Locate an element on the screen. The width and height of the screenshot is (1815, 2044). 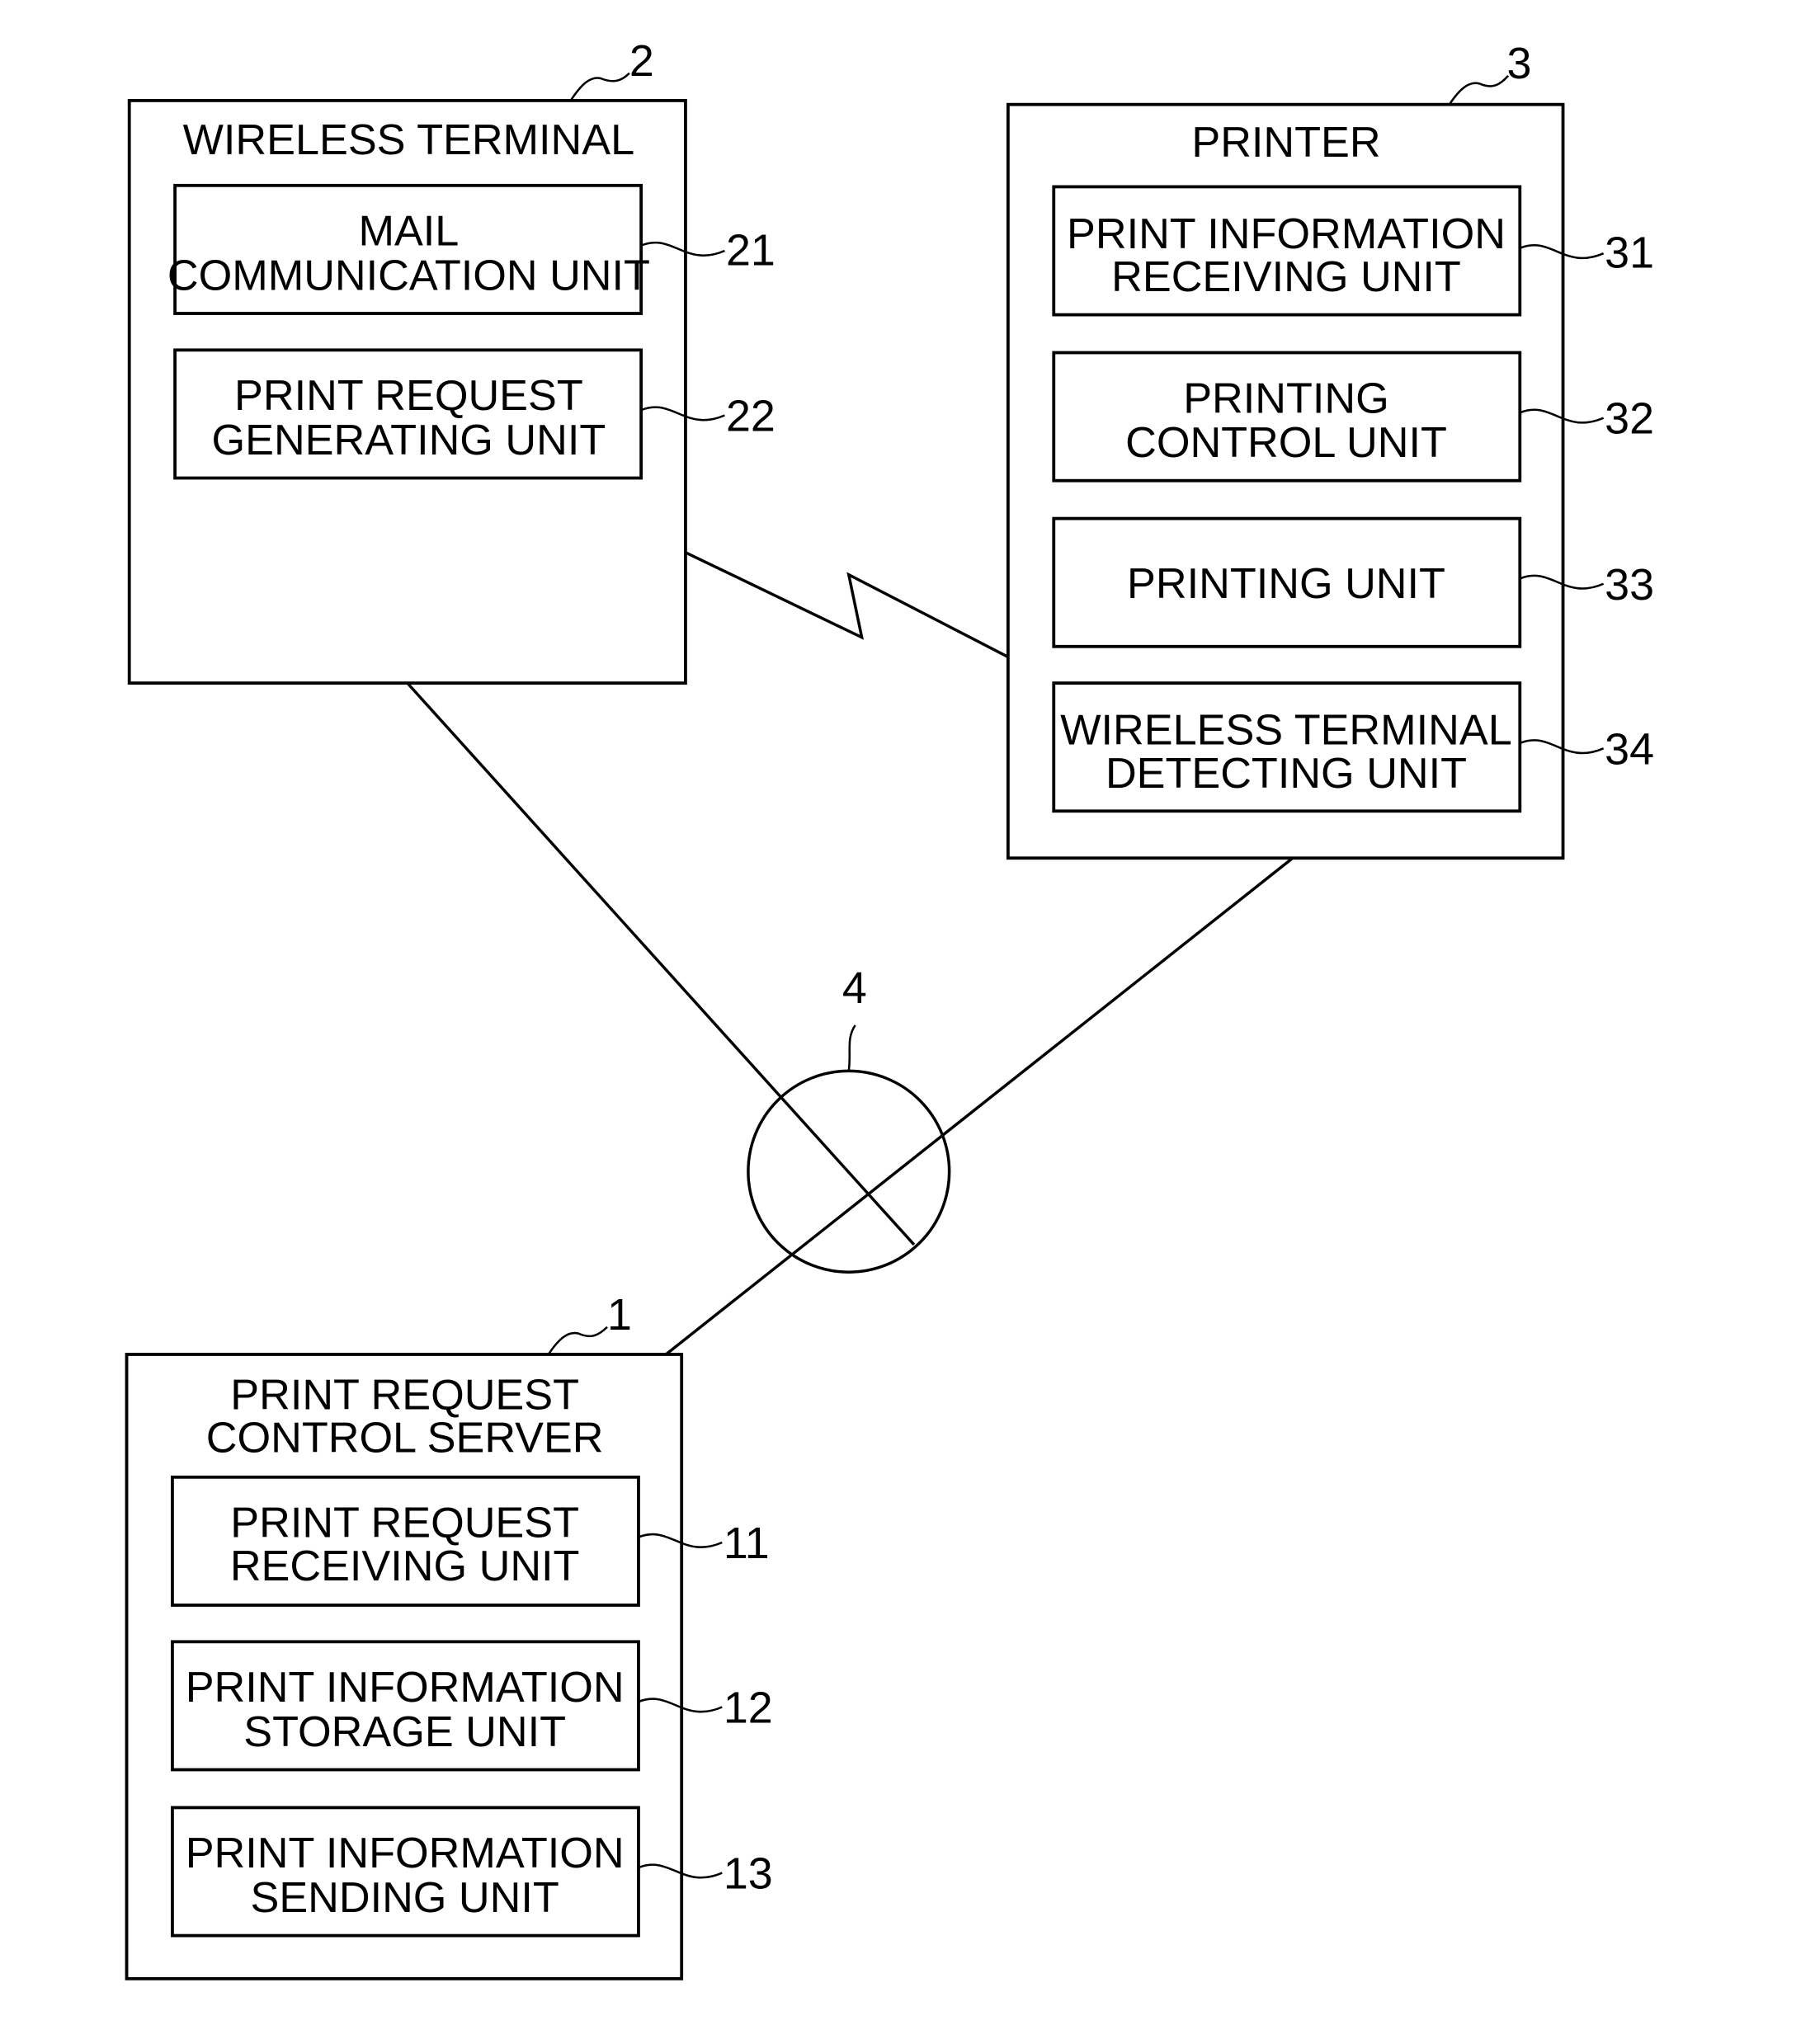
terminal-title: WIRELESS TERMINAL is located at coordinates (409, 140).